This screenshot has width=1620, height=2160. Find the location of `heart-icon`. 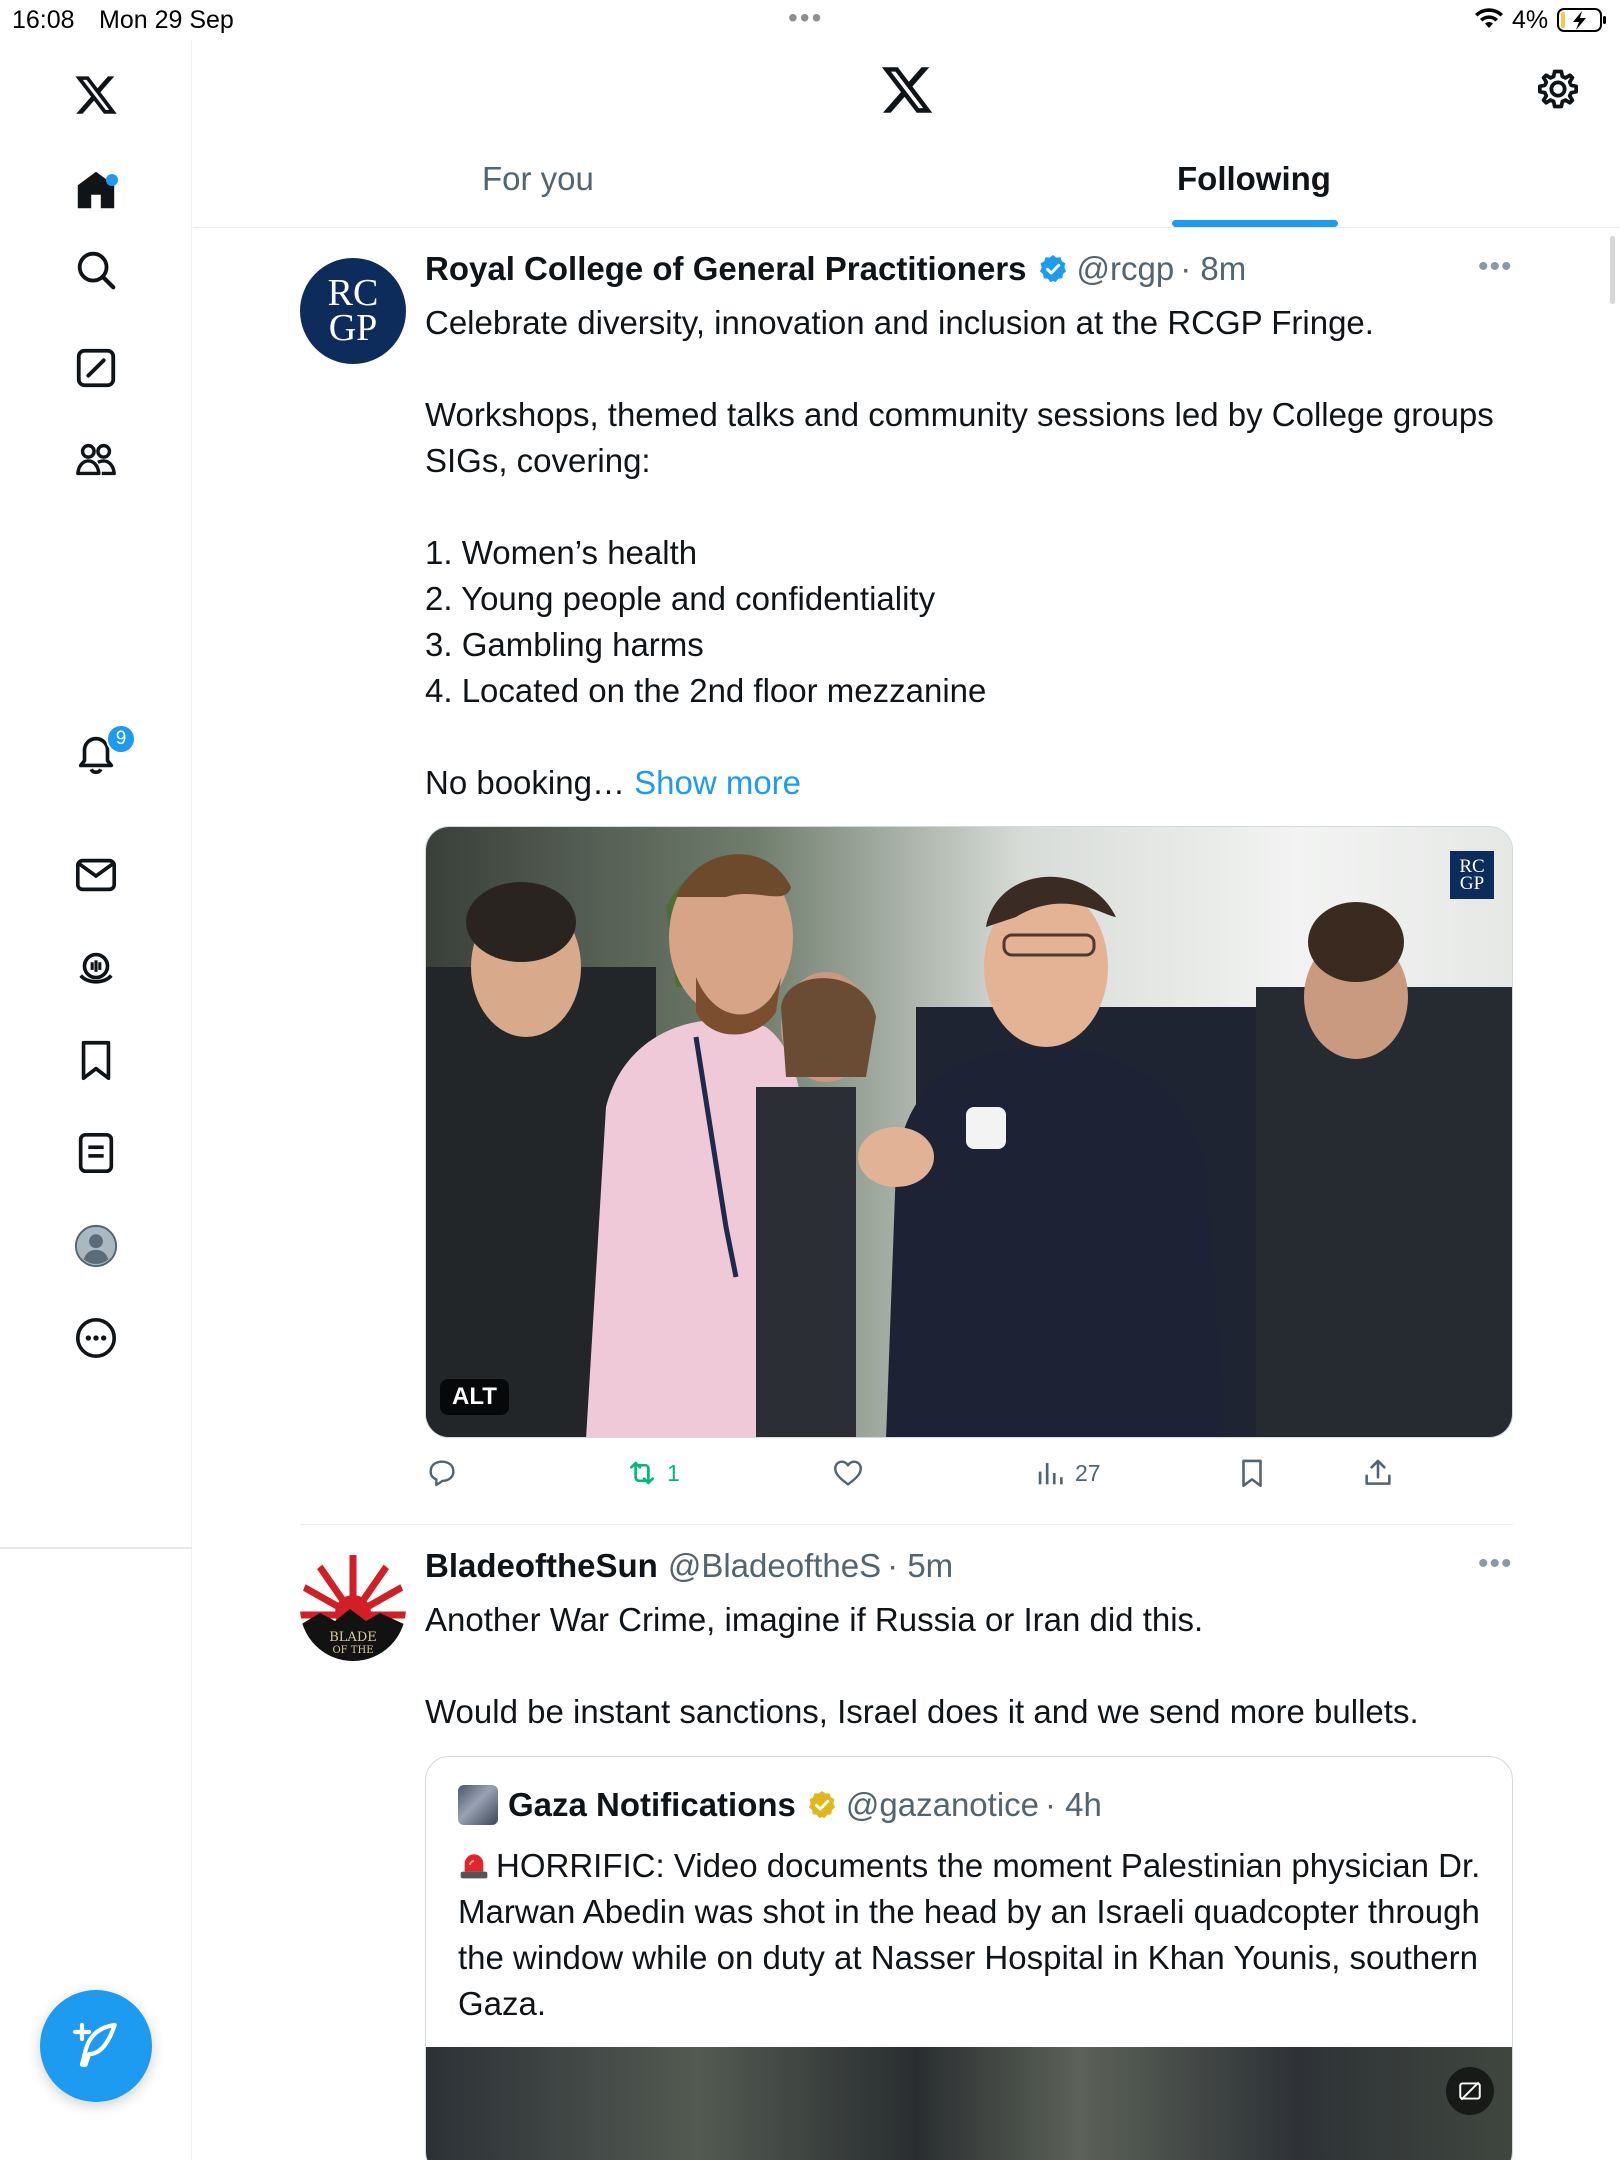

heart-icon is located at coordinates (848, 1473).